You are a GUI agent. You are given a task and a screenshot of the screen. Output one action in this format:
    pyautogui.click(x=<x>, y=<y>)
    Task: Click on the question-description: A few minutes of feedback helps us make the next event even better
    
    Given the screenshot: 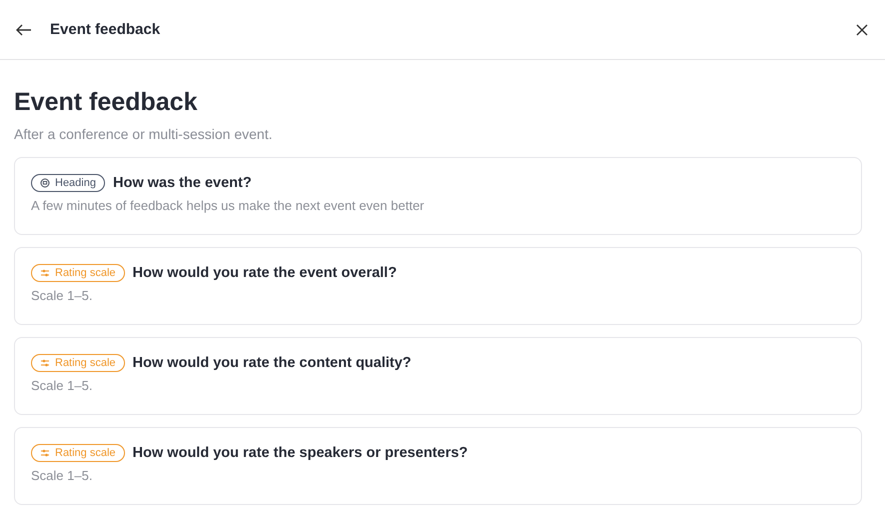 What is the action you would take?
    pyautogui.click(x=228, y=205)
    